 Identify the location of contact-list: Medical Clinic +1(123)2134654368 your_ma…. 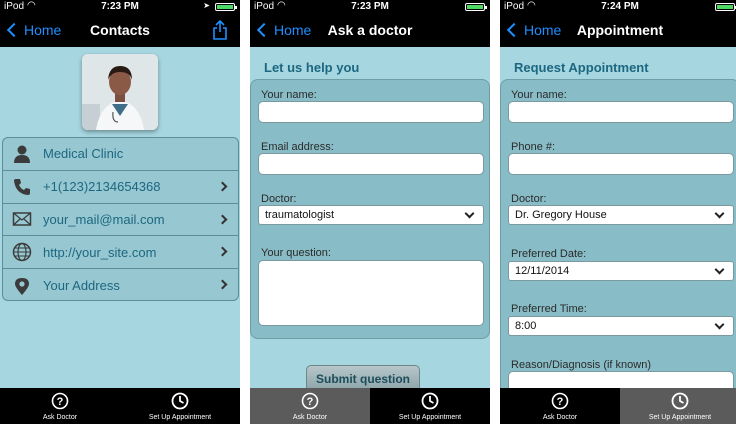
(120, 219).